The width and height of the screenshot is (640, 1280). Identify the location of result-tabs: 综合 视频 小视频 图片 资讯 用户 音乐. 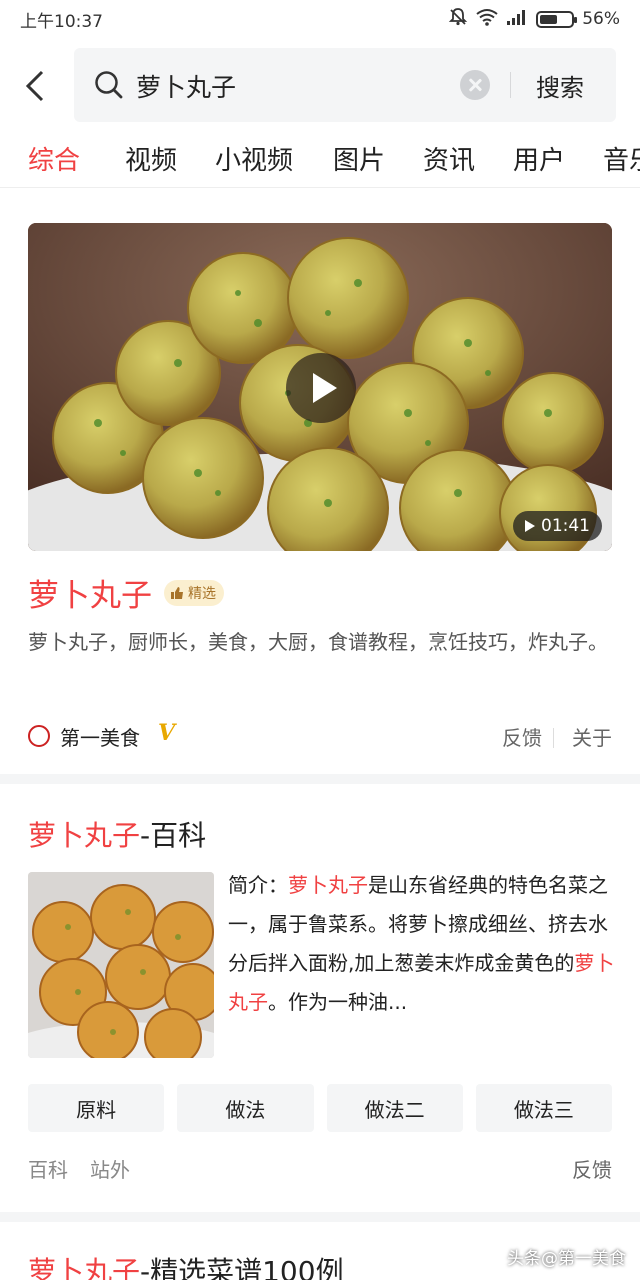
(320, 159).